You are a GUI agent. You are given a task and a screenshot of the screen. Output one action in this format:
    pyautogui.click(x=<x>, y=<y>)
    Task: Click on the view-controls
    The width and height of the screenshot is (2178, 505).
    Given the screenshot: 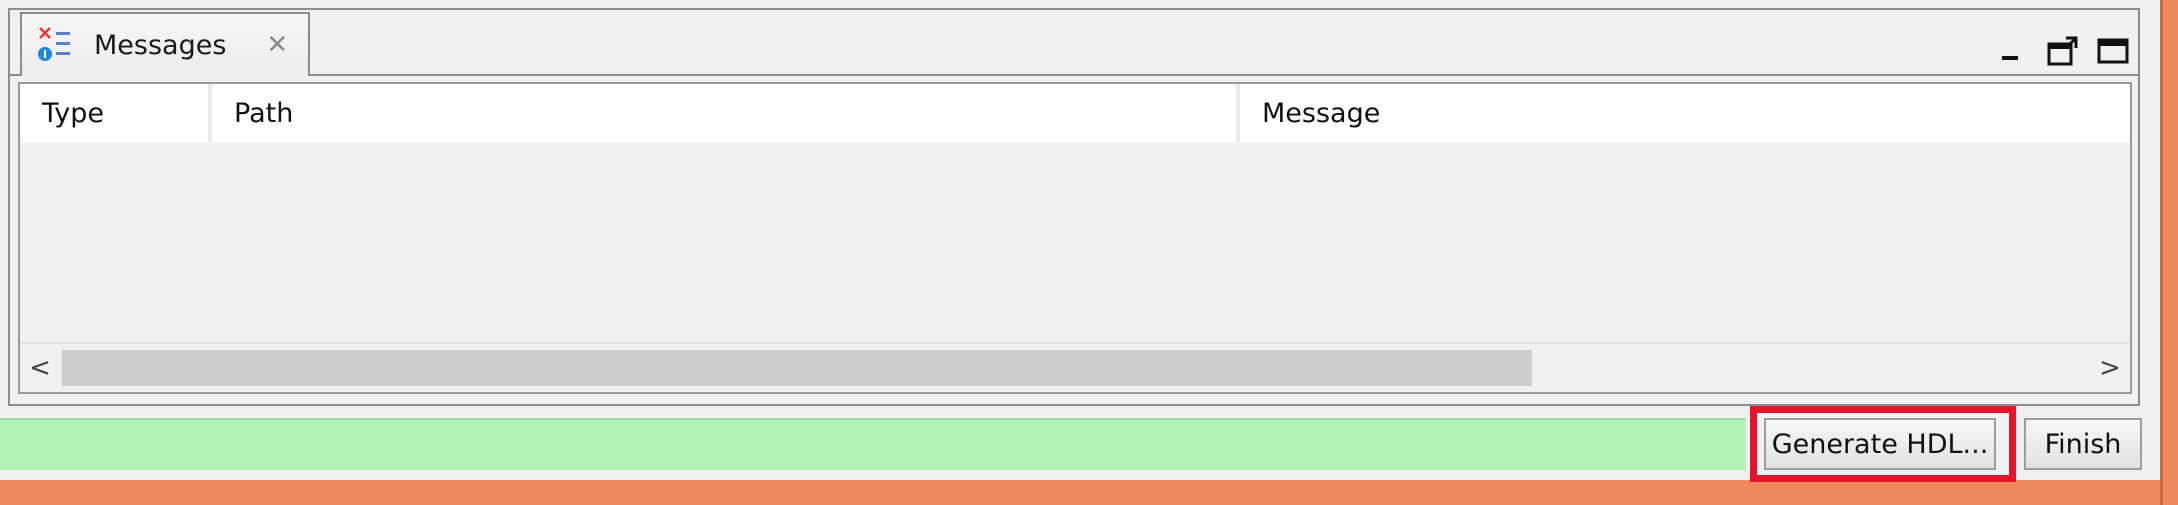 What is the action you would take?
    pyautogui.click(x=2063, y=51)
    